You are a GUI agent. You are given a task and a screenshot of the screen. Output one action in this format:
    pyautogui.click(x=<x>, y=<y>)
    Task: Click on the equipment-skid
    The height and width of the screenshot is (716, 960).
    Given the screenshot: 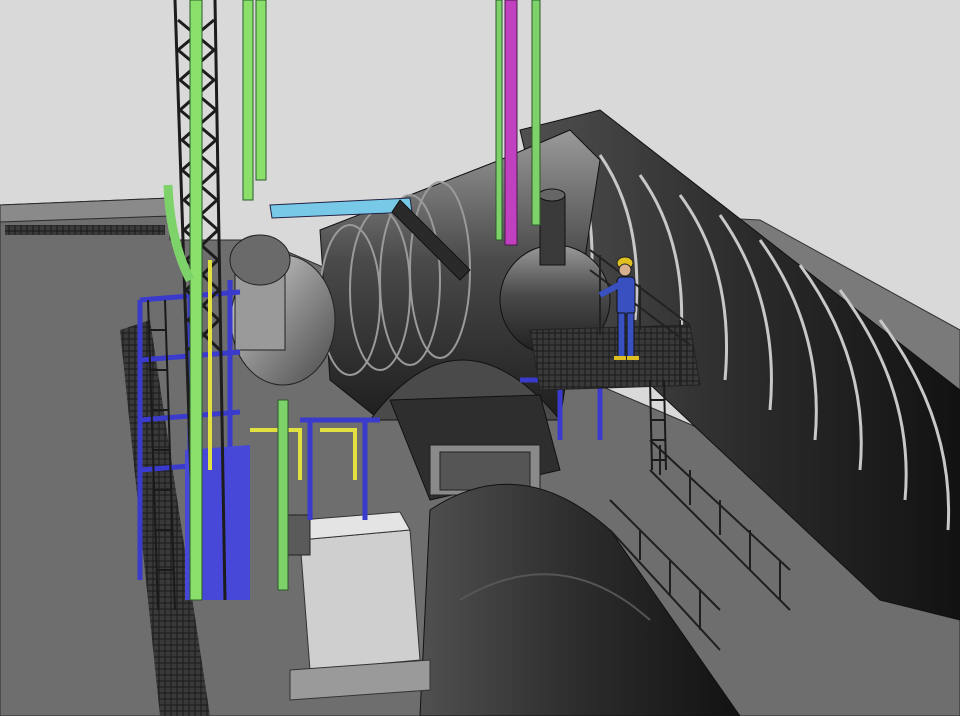 What is the action you would take?
    pyautogui.click(x=357, y=606)
    